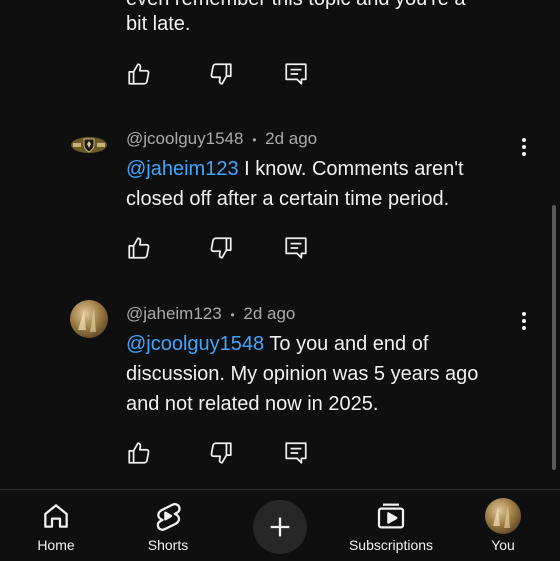 Image resolution: width=560 pixels, height=561 pixels. Describe the element at coordinates (168, 545) in the screenshot. I see `nav-shorts-label: Shorts` at that location.